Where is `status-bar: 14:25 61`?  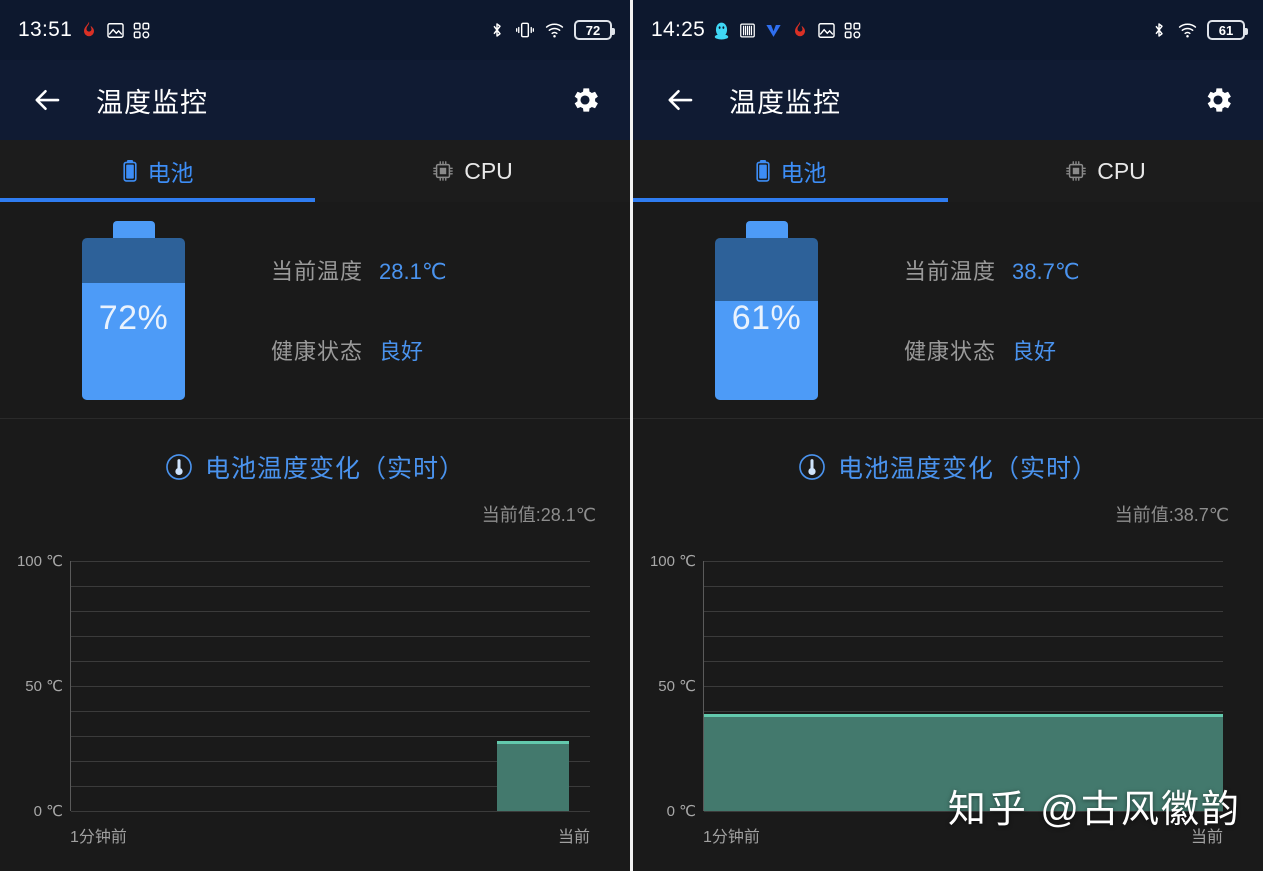
status-bar: 14:25 61 is located at coordinates (948, 30).